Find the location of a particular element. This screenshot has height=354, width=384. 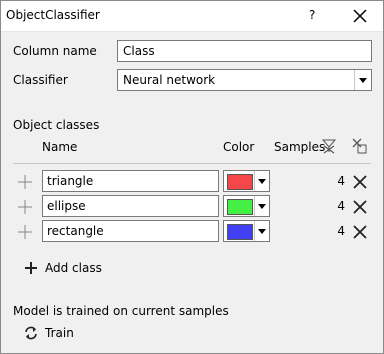

object-classes-label: Object classes is located at coordinates (56, 125).